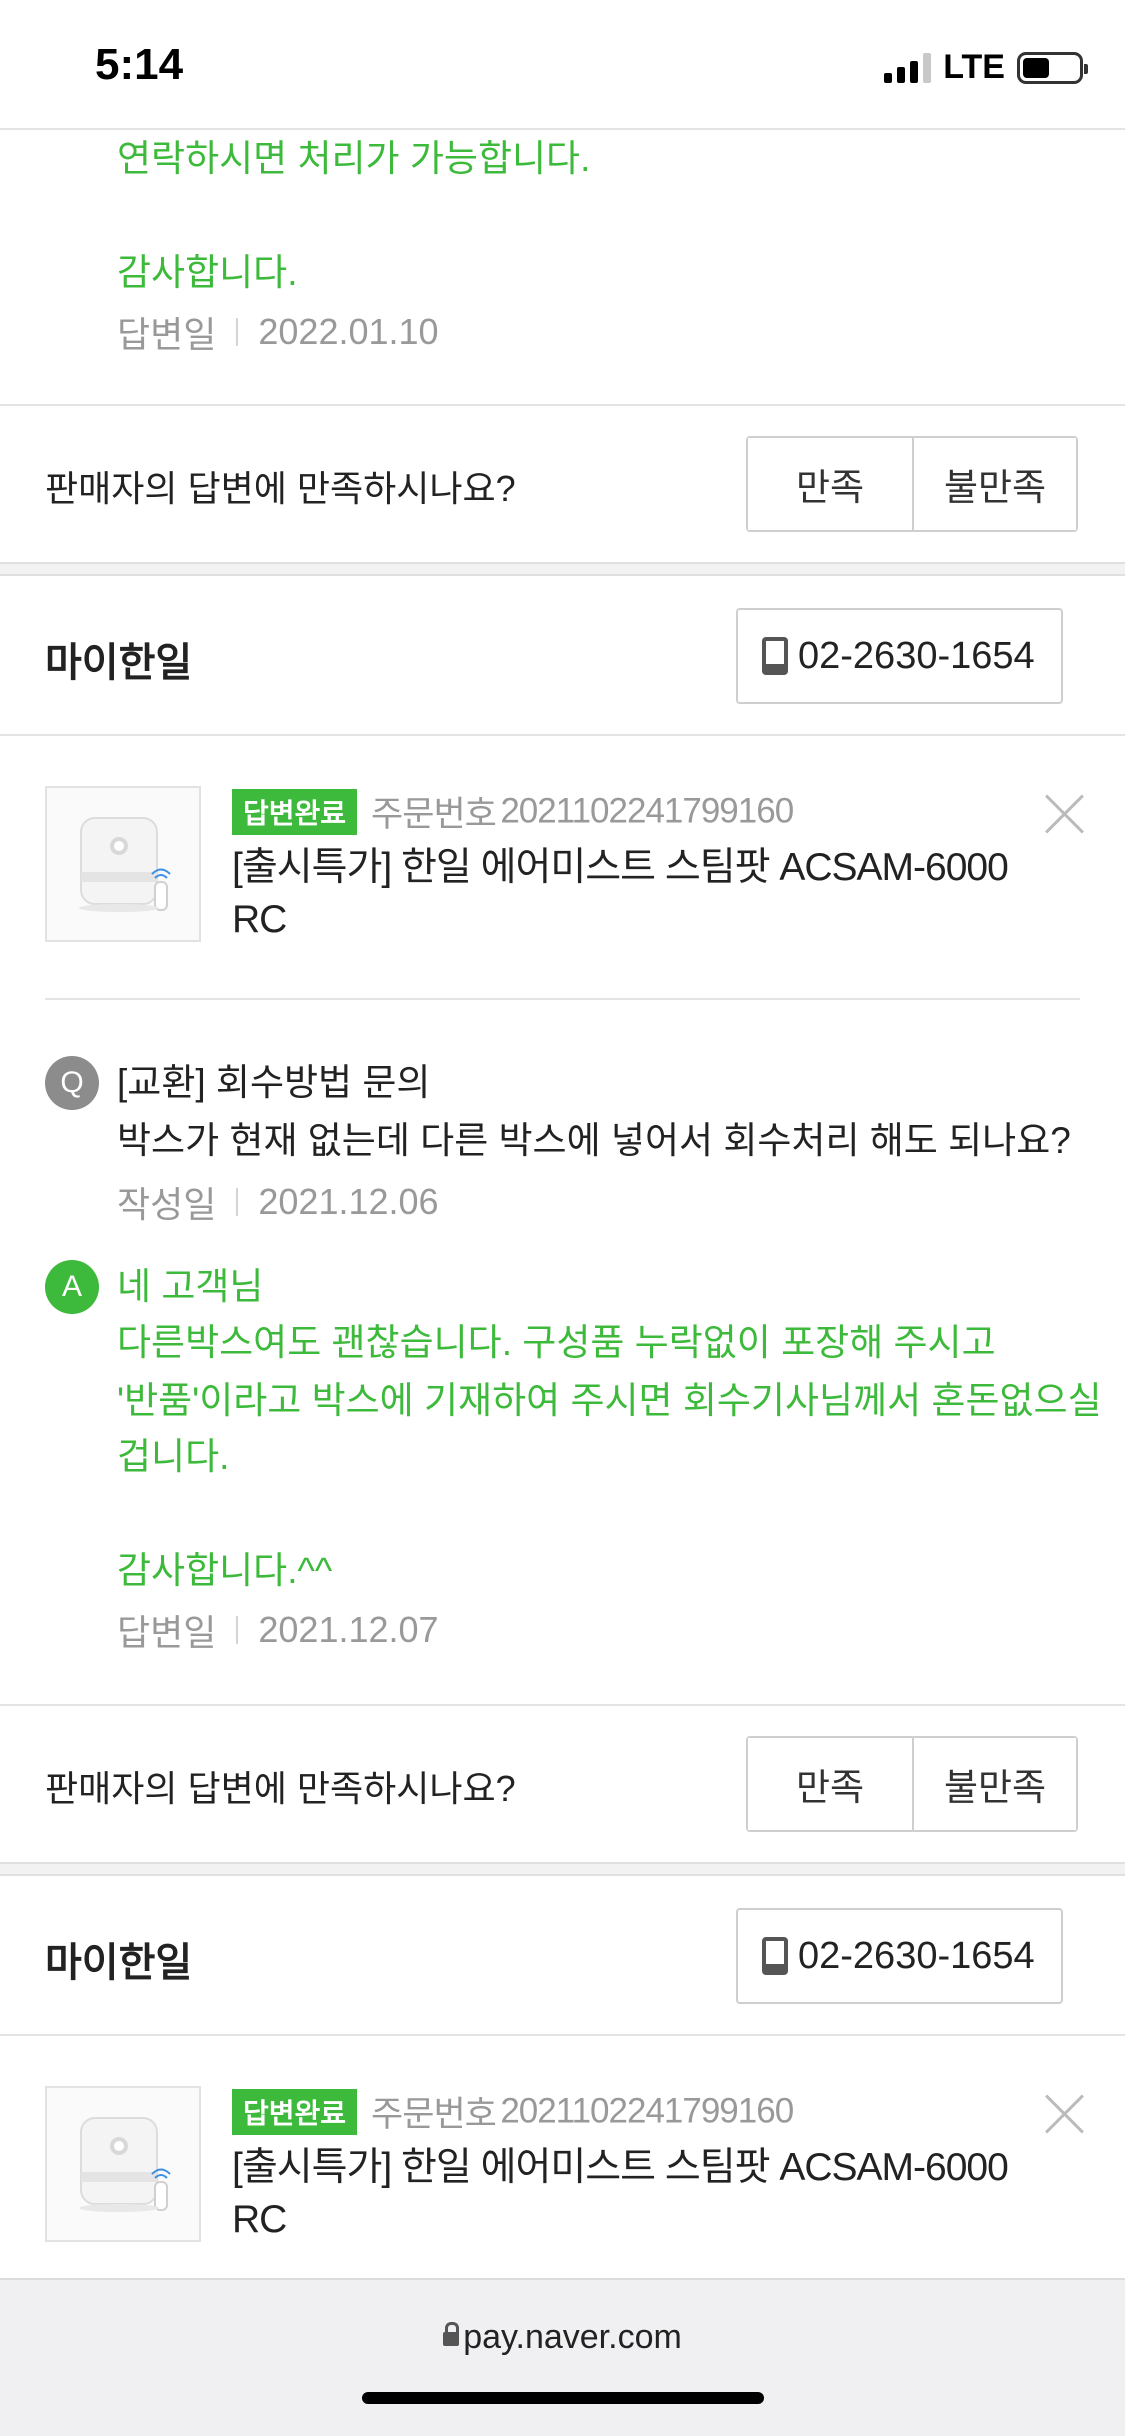 This screenshot has height=2436, width=1125. What do you see at coordinates (572, 2337) in the screenshot?
I see `url-text: pay.naver.com` at bounding box center [572, 2337].